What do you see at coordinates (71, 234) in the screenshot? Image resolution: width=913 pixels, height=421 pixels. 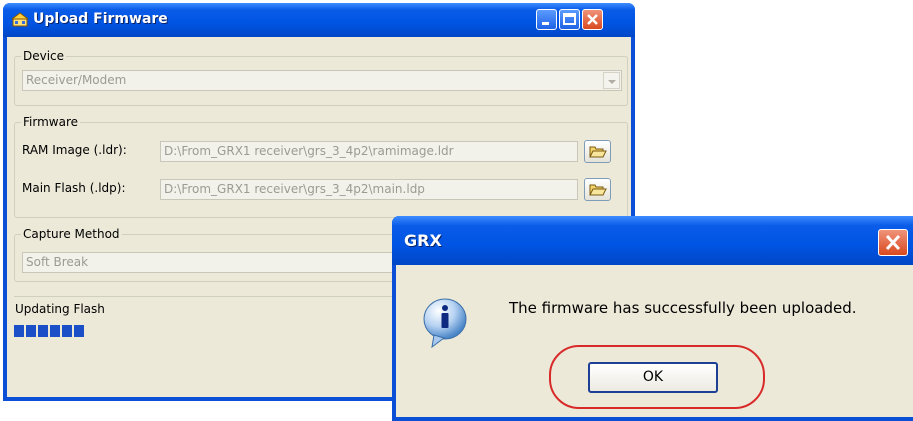 I see `capture-method-label: Capture Method` at bounding box center [71, 234].